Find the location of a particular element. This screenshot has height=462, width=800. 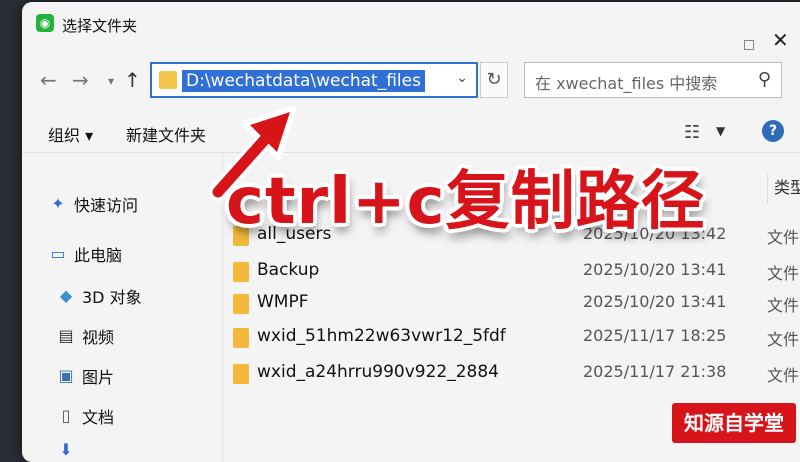

search-placeholder: 在 xwechat_files 中搜索 is located at coordinates (626, 83).